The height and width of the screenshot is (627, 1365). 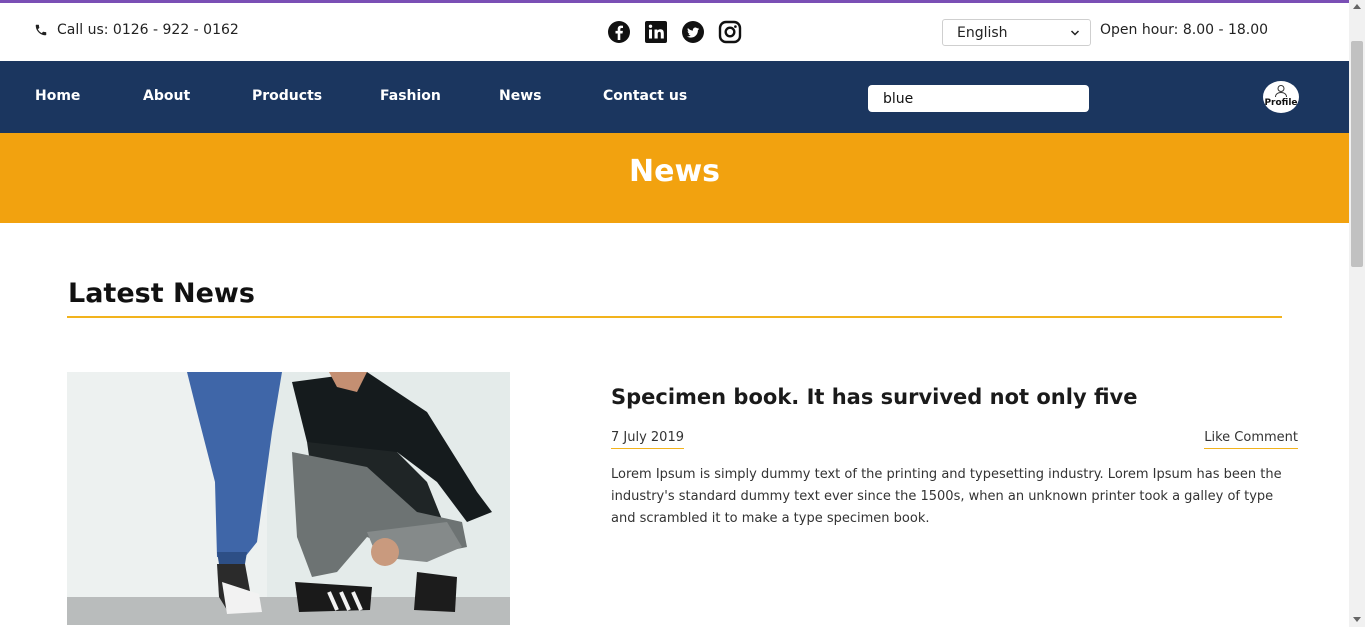 I want to click on call-us: Call us: 0126 - 922 - 0162, so click(x=136, y=30).